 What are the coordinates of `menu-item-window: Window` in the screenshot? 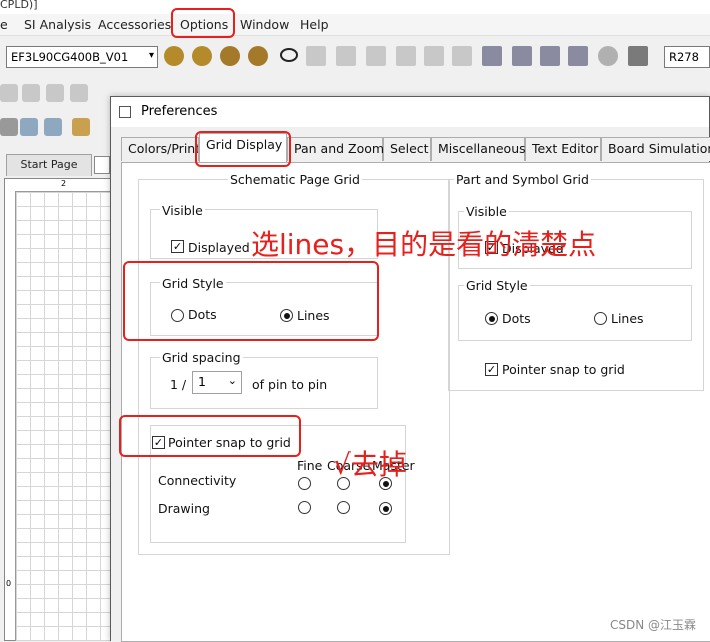 It's located at (264, 24).